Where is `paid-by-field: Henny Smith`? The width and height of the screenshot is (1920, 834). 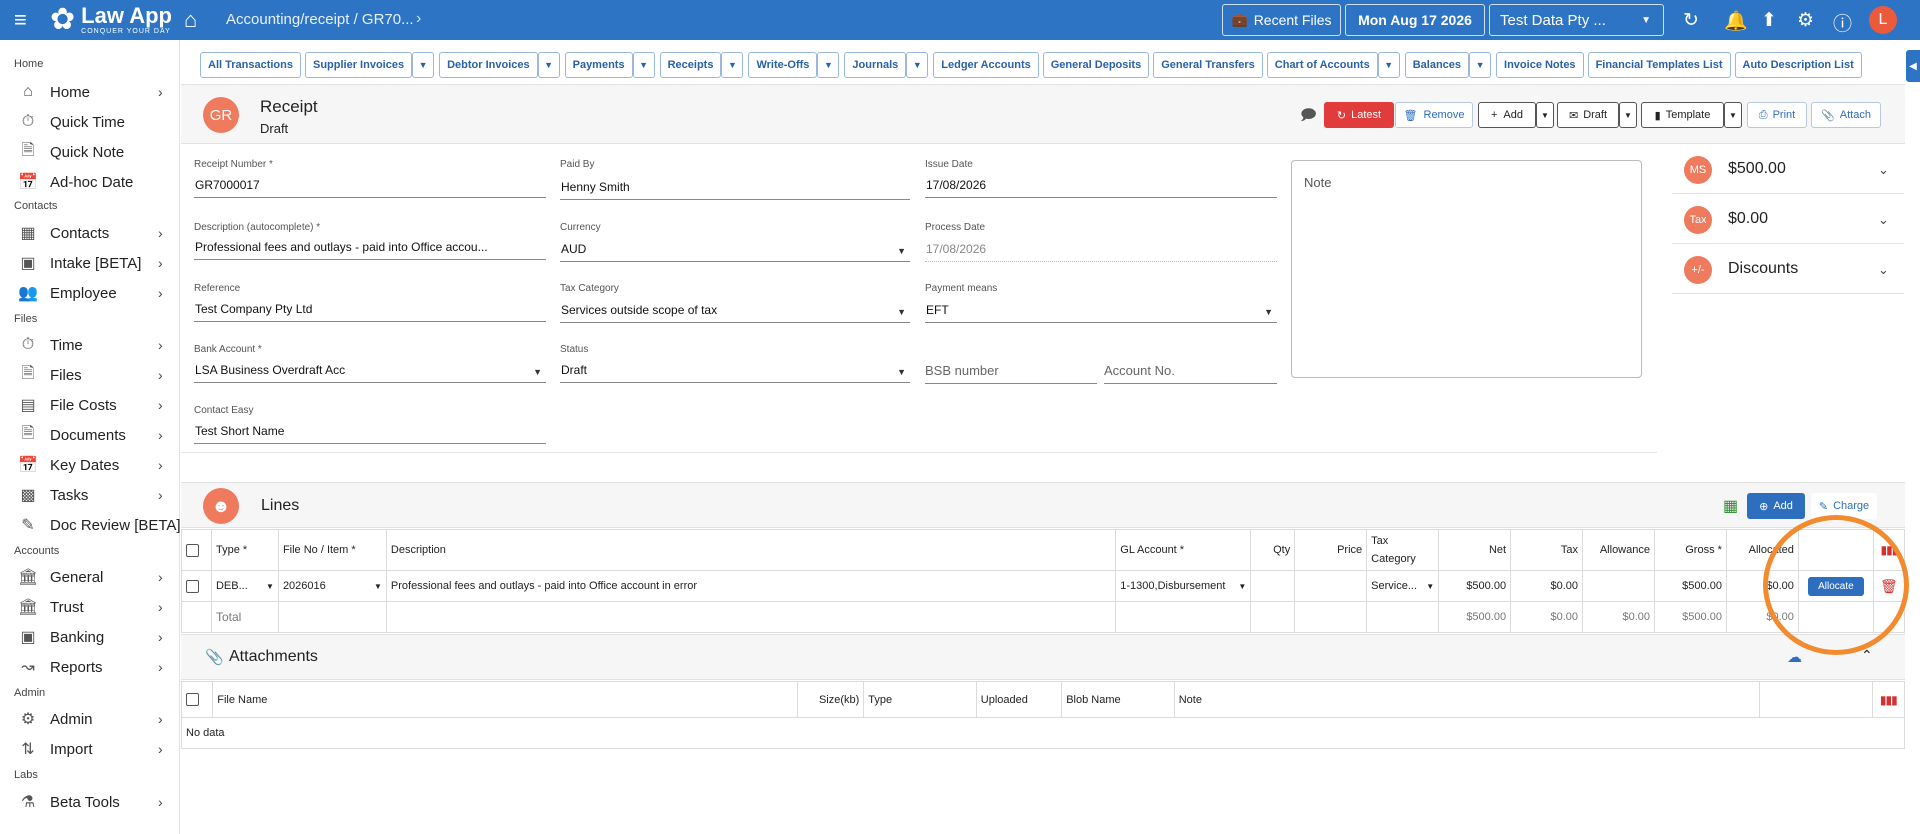
paid-by-field: Henny Smith is located at coordinates (735, 189).